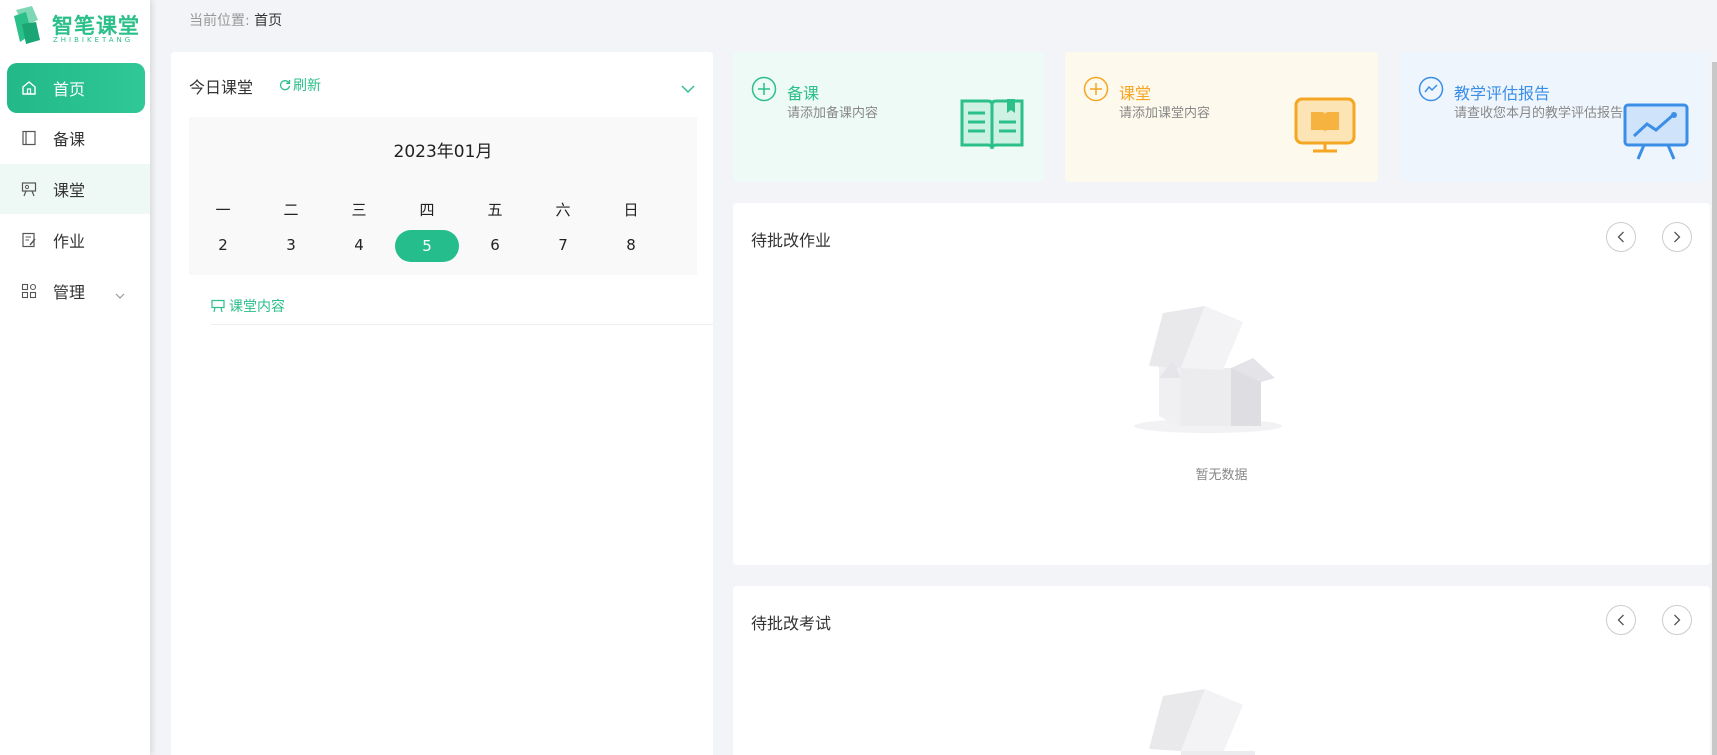 The width and height of the screenshot is (1717, 755). I want to click on collapse-chevron-icon, so click(688, 87).